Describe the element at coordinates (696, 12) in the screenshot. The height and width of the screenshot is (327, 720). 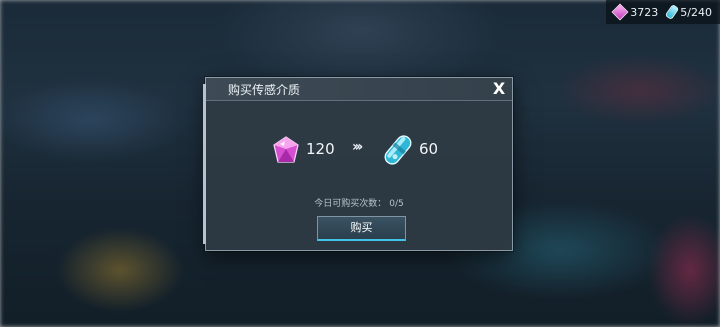
I see `vial-count: 5/240` at that location.